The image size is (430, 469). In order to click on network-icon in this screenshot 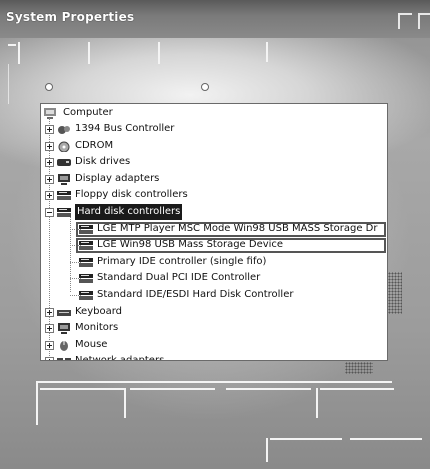, I will do `click(64, 359)`.